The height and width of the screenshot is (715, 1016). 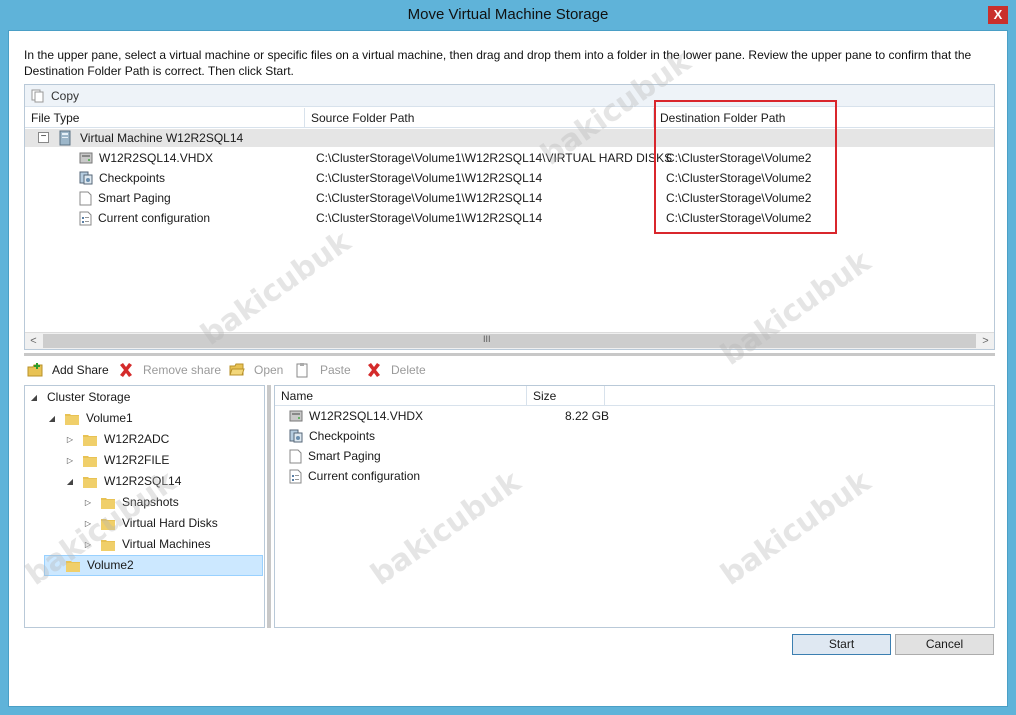 I want to click on column-size: Size, so click(x=566, y=396).